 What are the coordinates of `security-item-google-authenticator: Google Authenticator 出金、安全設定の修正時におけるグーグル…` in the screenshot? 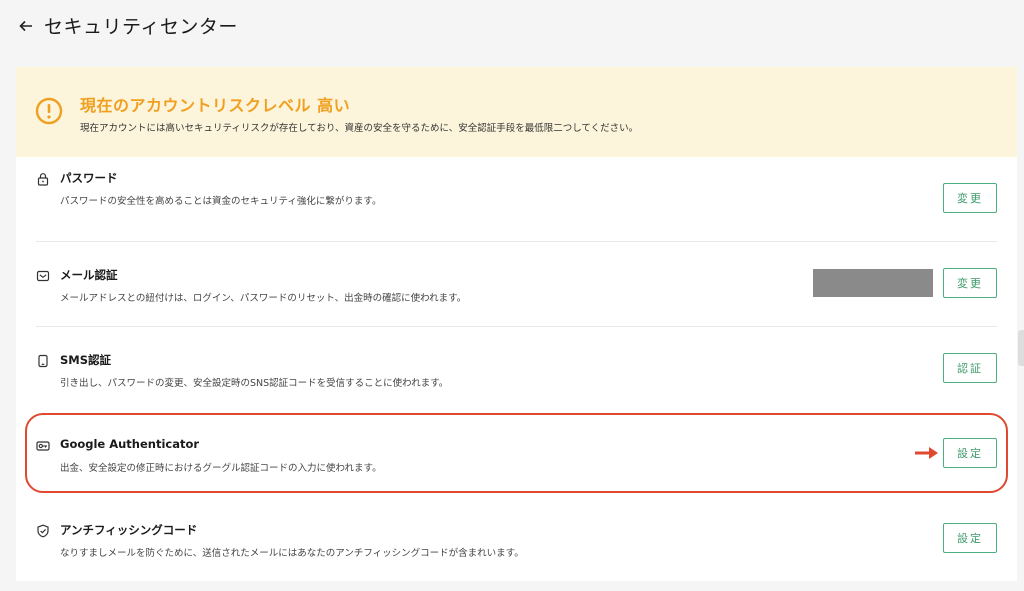 It's located at (516, 454).